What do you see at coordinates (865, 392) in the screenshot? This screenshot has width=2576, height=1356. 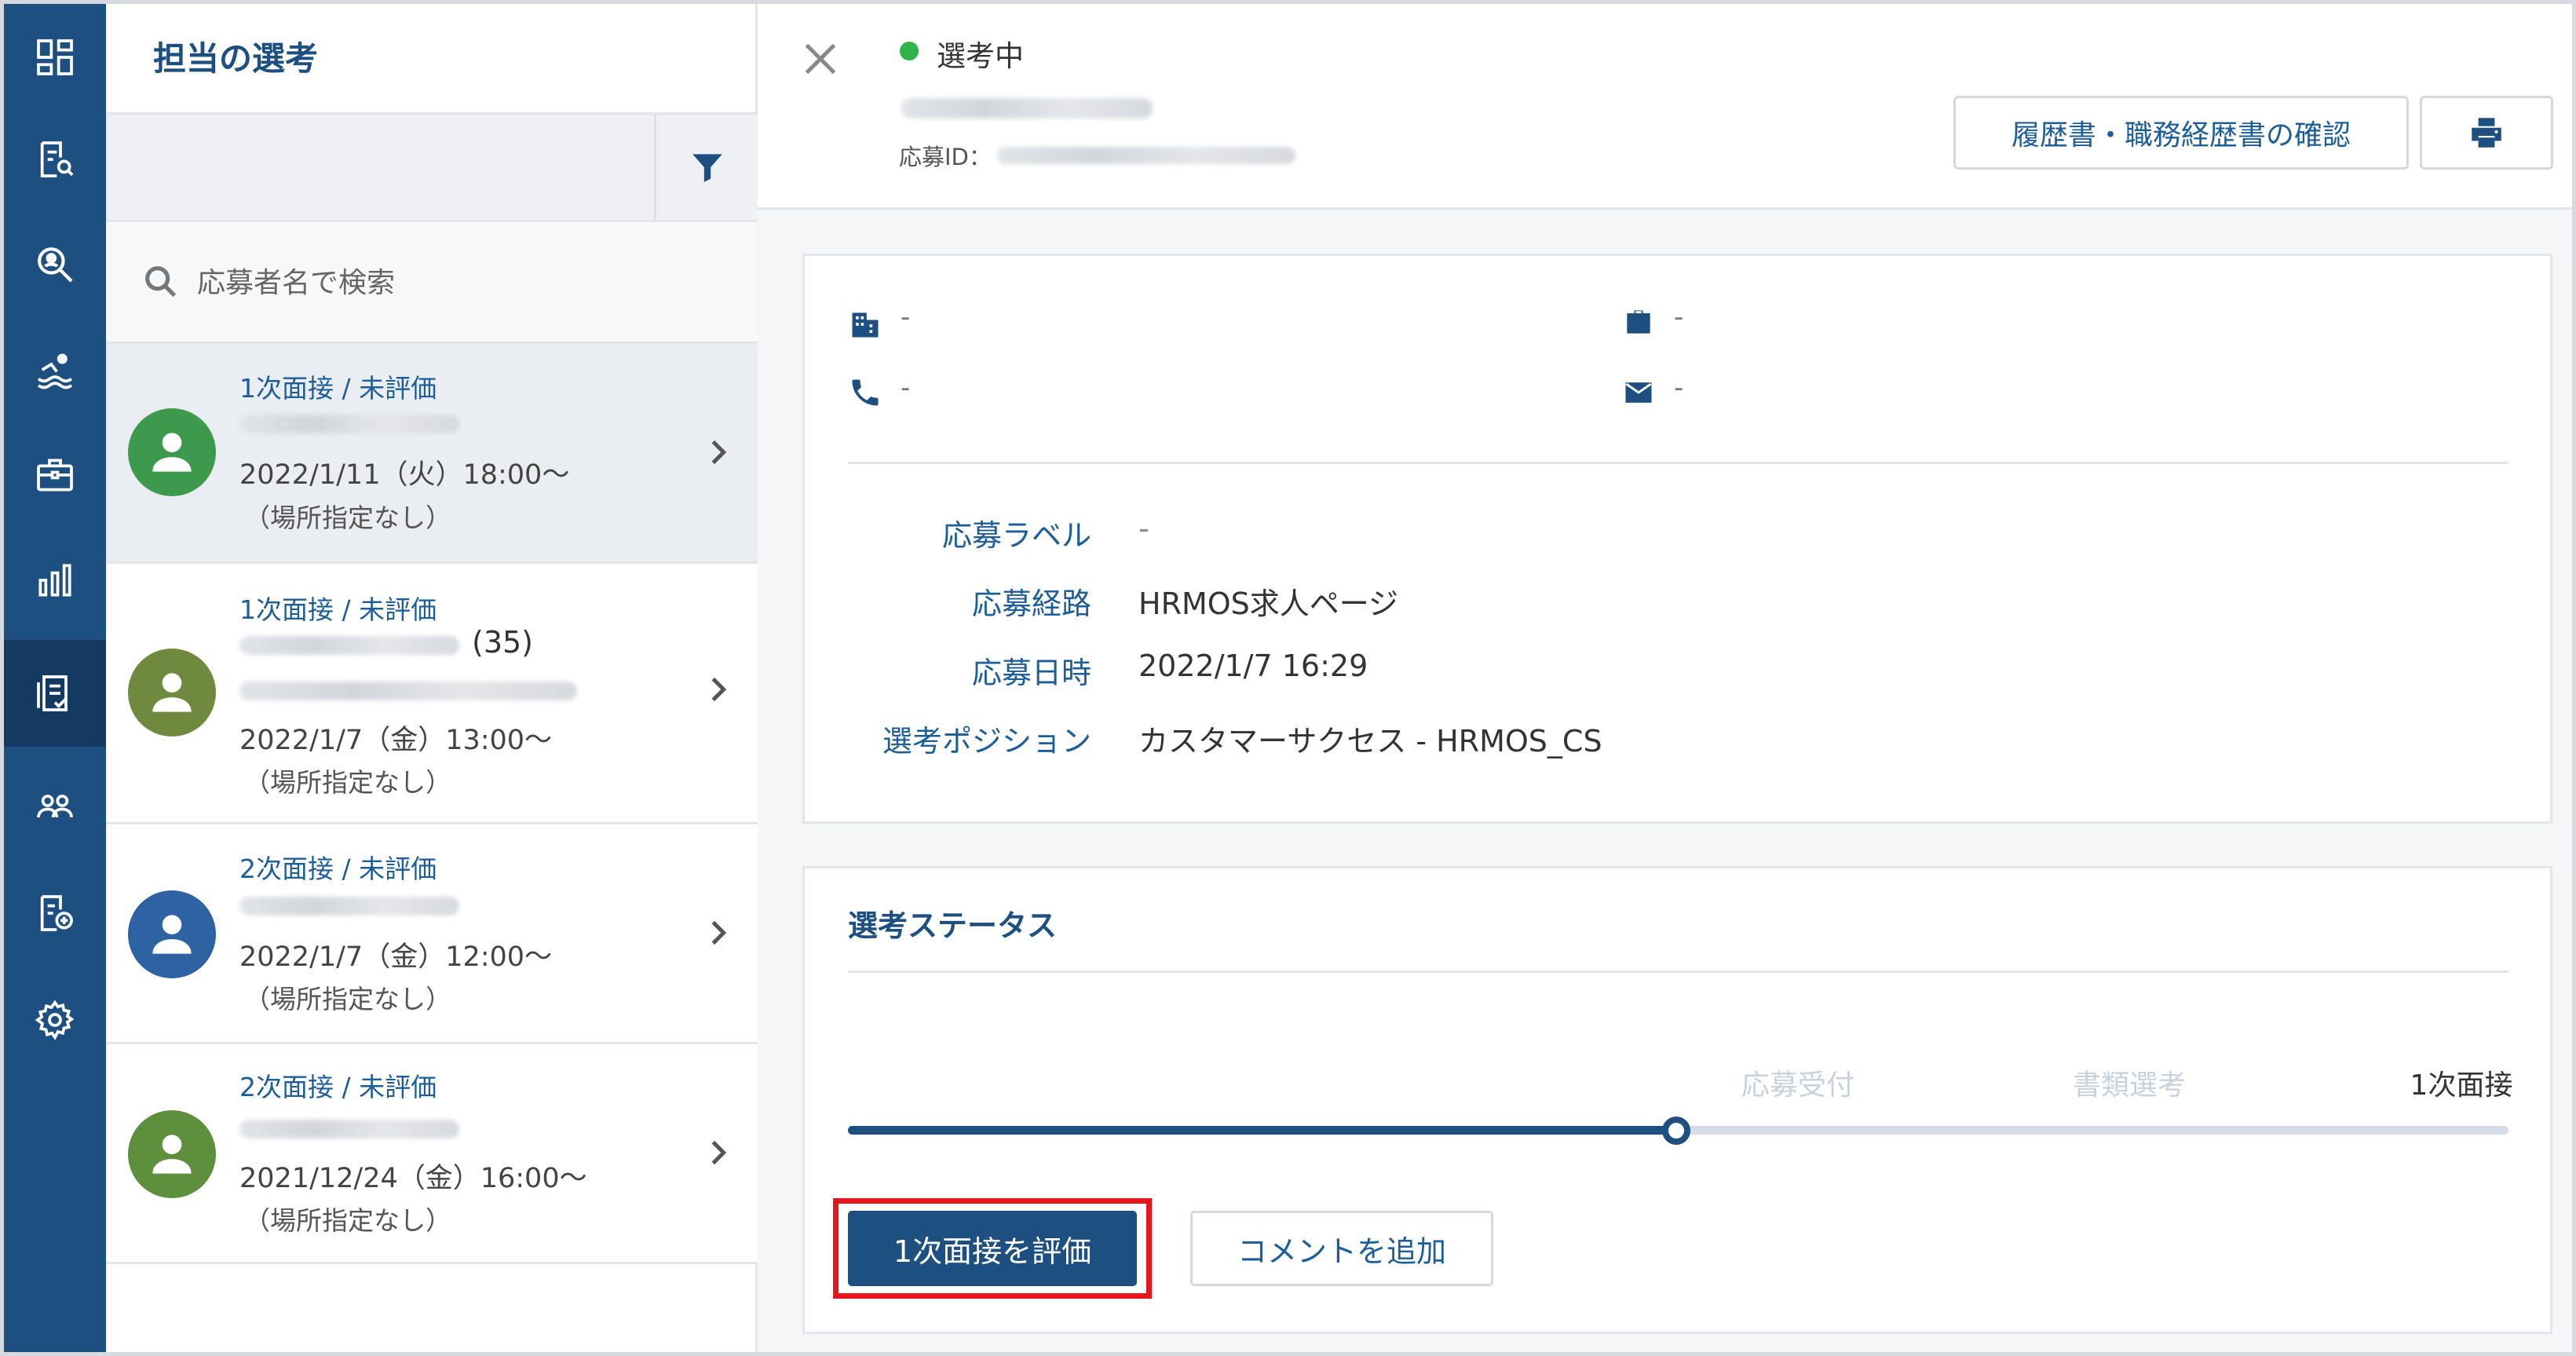 I see `phone-icon` at bounding box center [865, 392].